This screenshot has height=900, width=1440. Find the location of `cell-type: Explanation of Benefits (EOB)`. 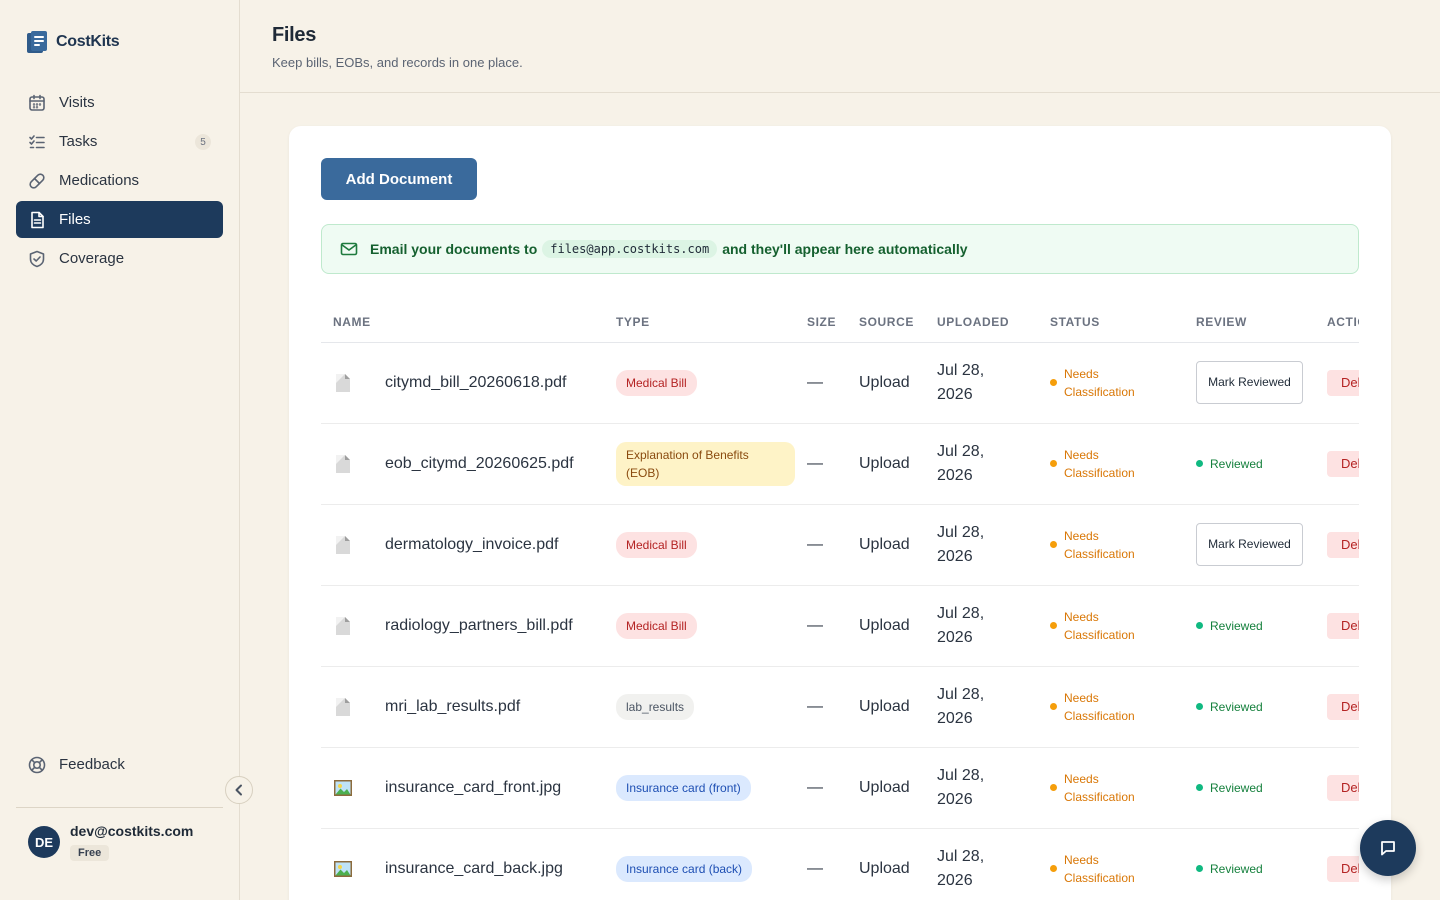

cell-type: Explanation of Benefits (EOB) is located at coordinates (699, 464).